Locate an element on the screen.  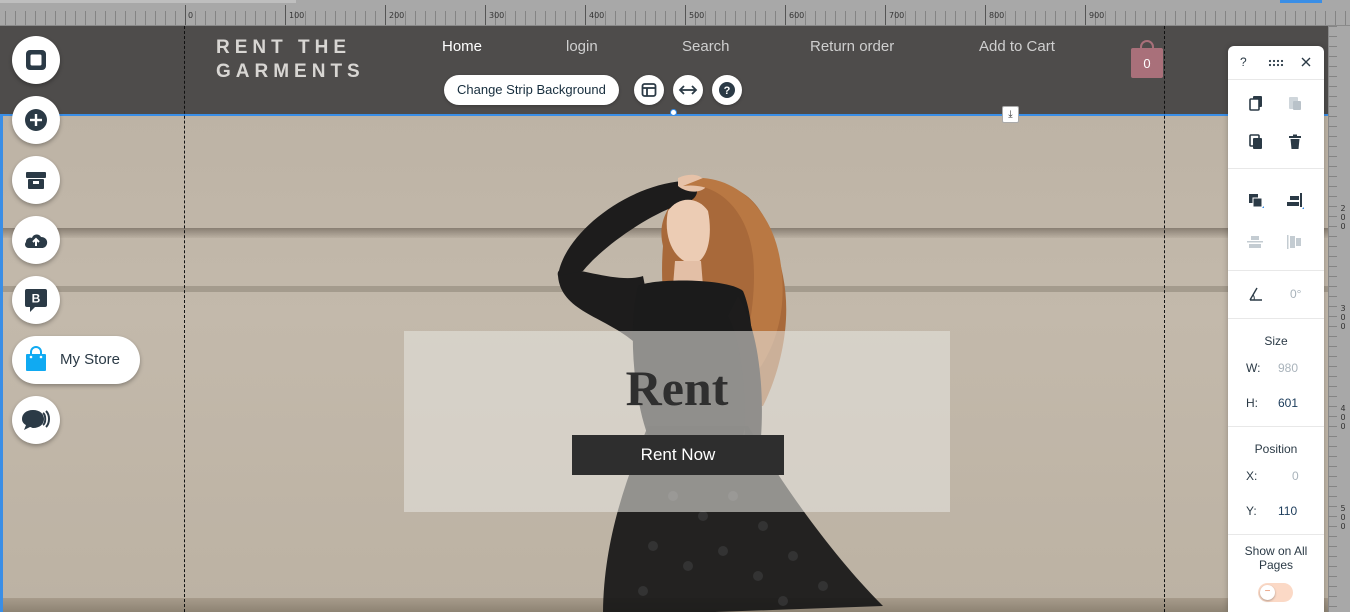
store-icon is located at coordinates (36, 180).